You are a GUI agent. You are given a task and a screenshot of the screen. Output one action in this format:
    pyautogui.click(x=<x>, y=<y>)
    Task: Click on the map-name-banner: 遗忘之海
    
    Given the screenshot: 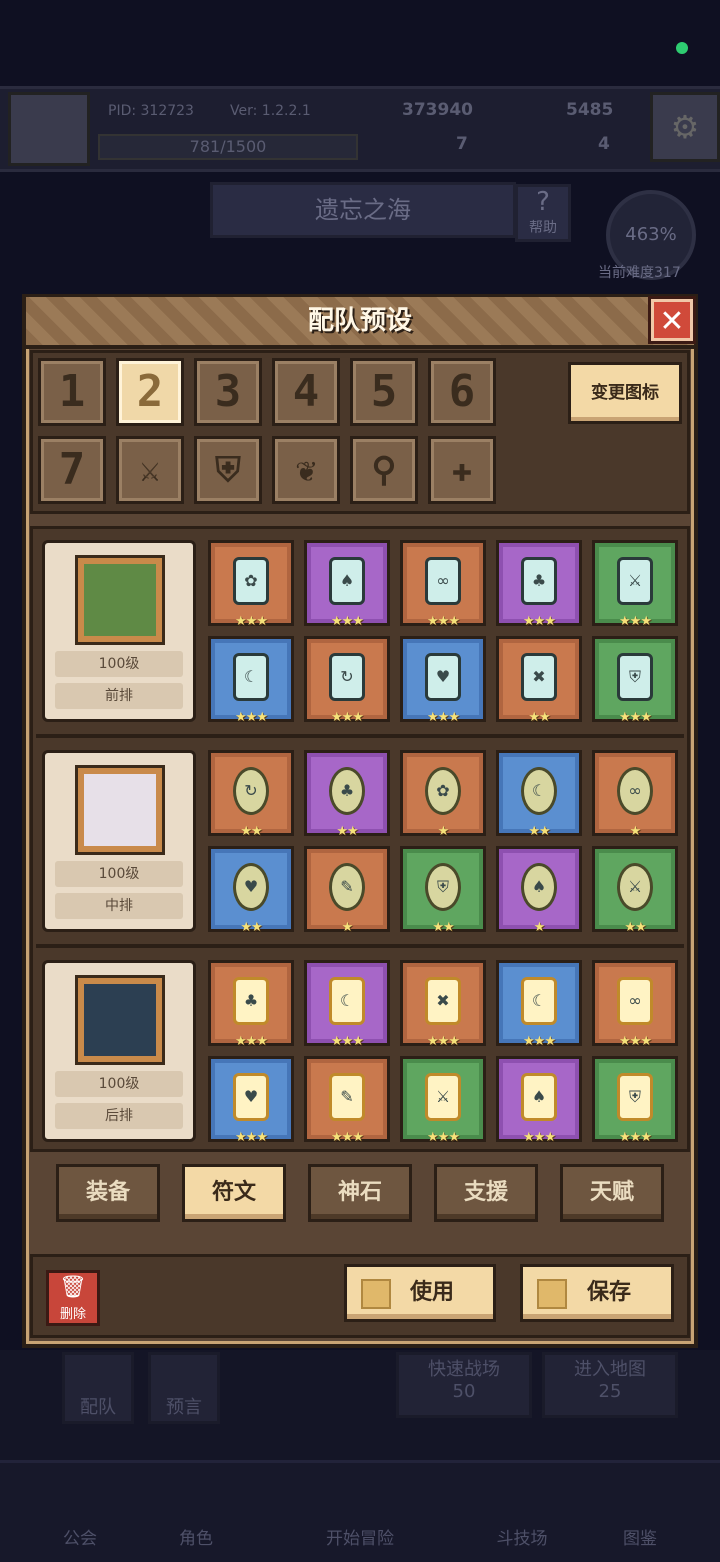 What is the action you would take?
    pyautogui.click(x=363, y=210)
    